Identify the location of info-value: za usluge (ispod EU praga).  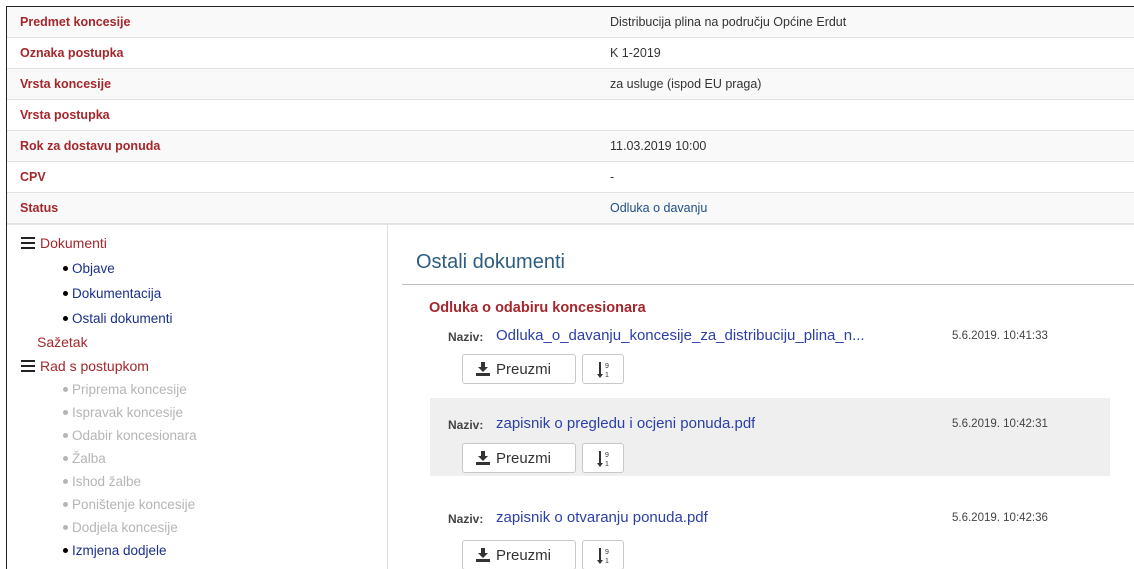
(686, 84).